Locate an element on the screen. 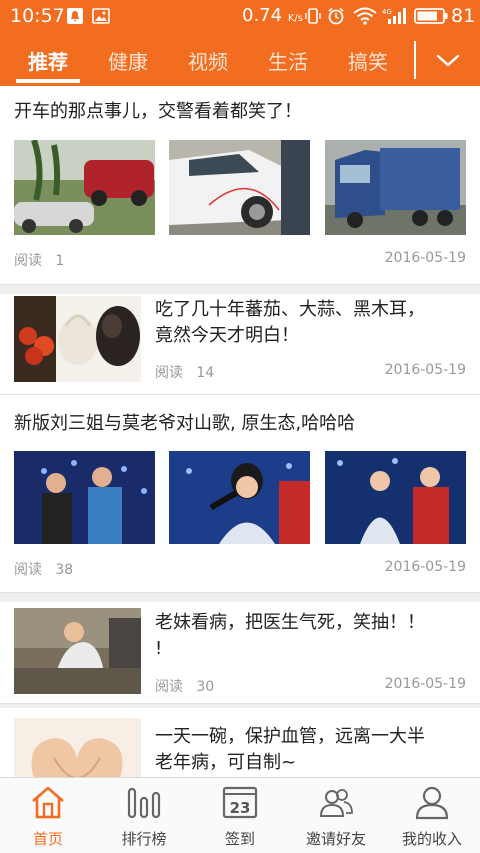 The height and width of the screenshot is (853, 480). nav-checkin: 23 签到 is located at coordinates (240, 815).